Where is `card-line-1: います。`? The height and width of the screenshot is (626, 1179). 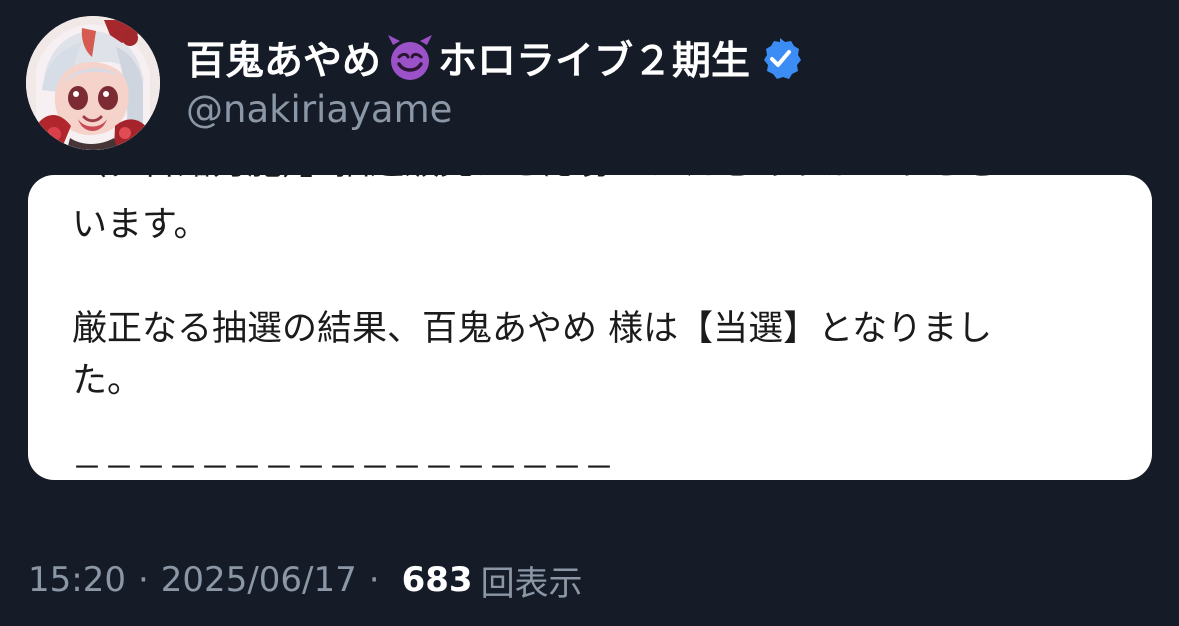
card-line-1: います。 is located at coordinates (140, 225).